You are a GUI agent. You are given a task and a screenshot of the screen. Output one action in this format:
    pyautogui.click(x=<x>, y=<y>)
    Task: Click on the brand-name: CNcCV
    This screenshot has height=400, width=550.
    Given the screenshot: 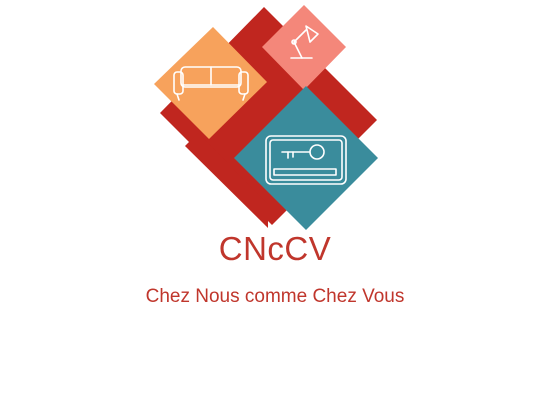 What is the action you would take?
    pyautogui.click(x=275, y=248)
    